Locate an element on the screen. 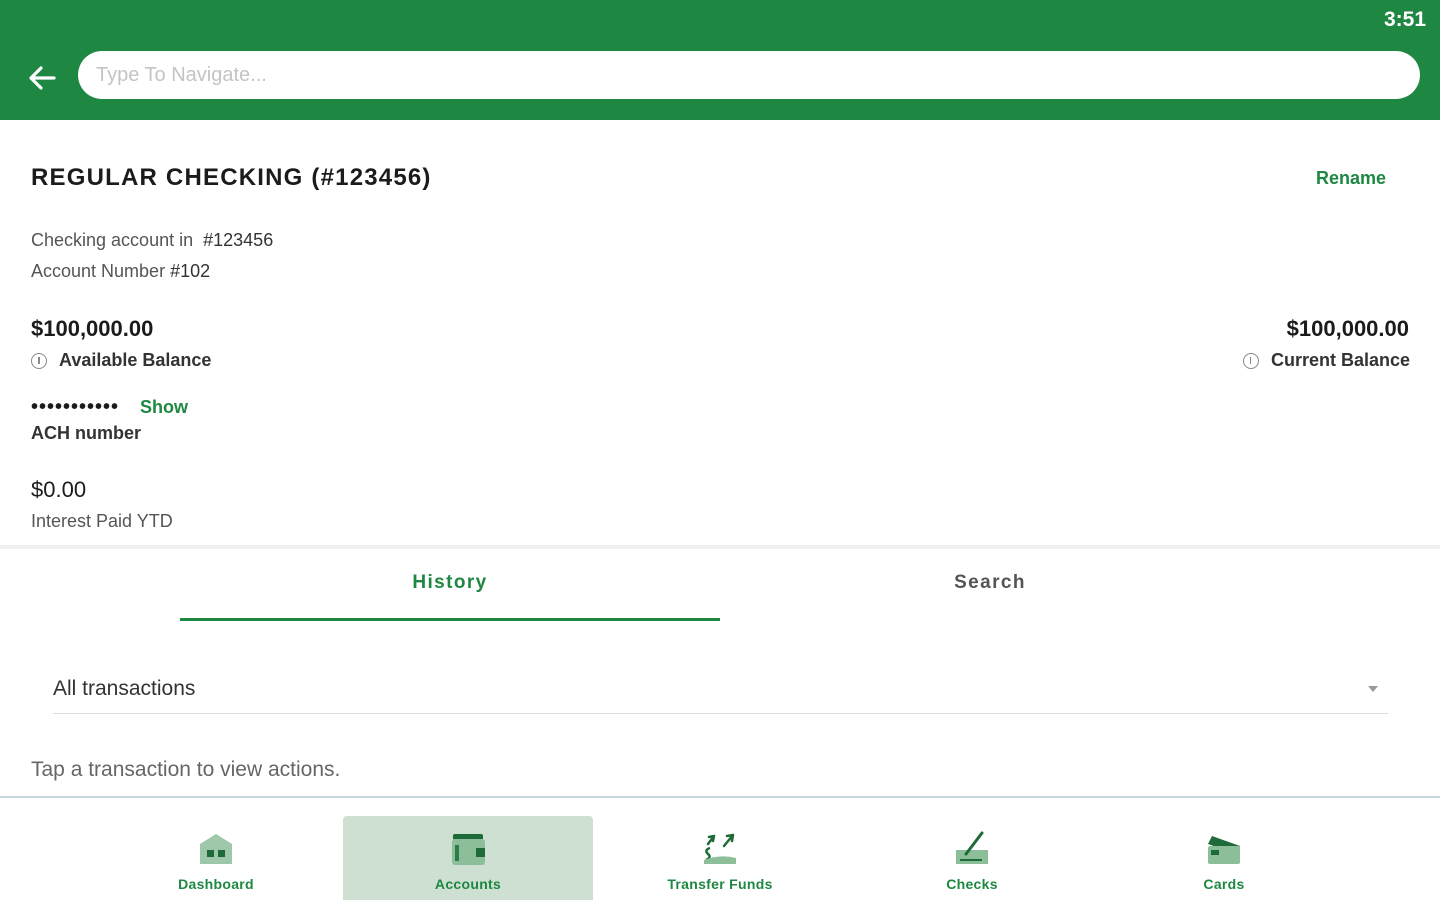  transaction-filter-select: All transactions is located at coordinates (720, 689).